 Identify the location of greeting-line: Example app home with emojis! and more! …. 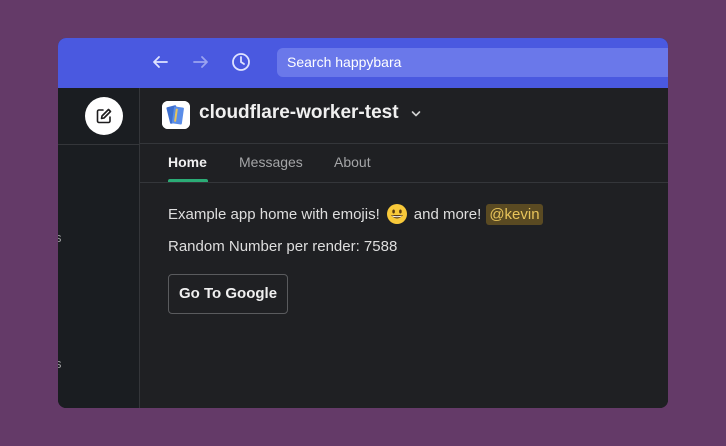
(355, 214).